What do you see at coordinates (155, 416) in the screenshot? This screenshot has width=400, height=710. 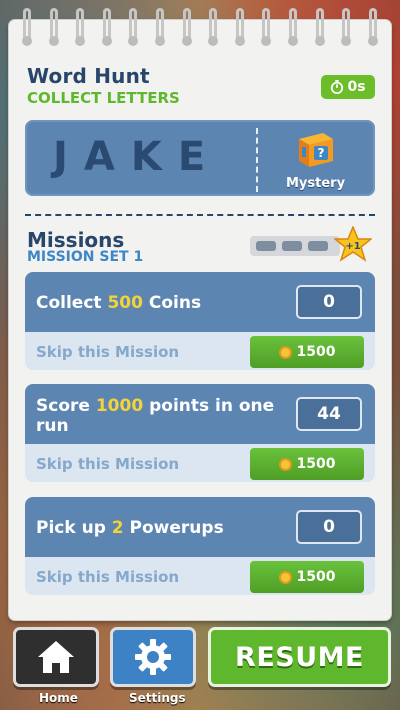 I see `mission-description: Score 1000 points in one run` at bounding box center [155, 416].